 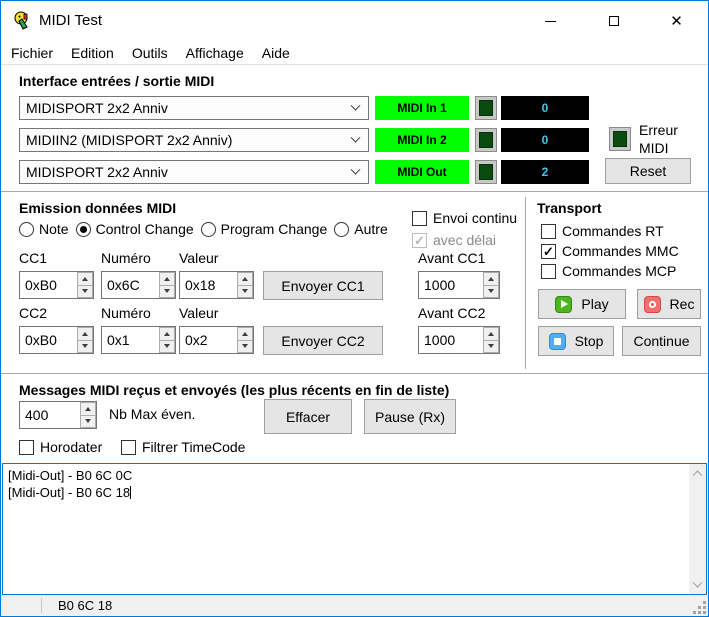 What do you see at coordinates (422, 140) in the screenshot?
I see `midi-in2-label: MIDI In 2` at bounding box center [422, 140].